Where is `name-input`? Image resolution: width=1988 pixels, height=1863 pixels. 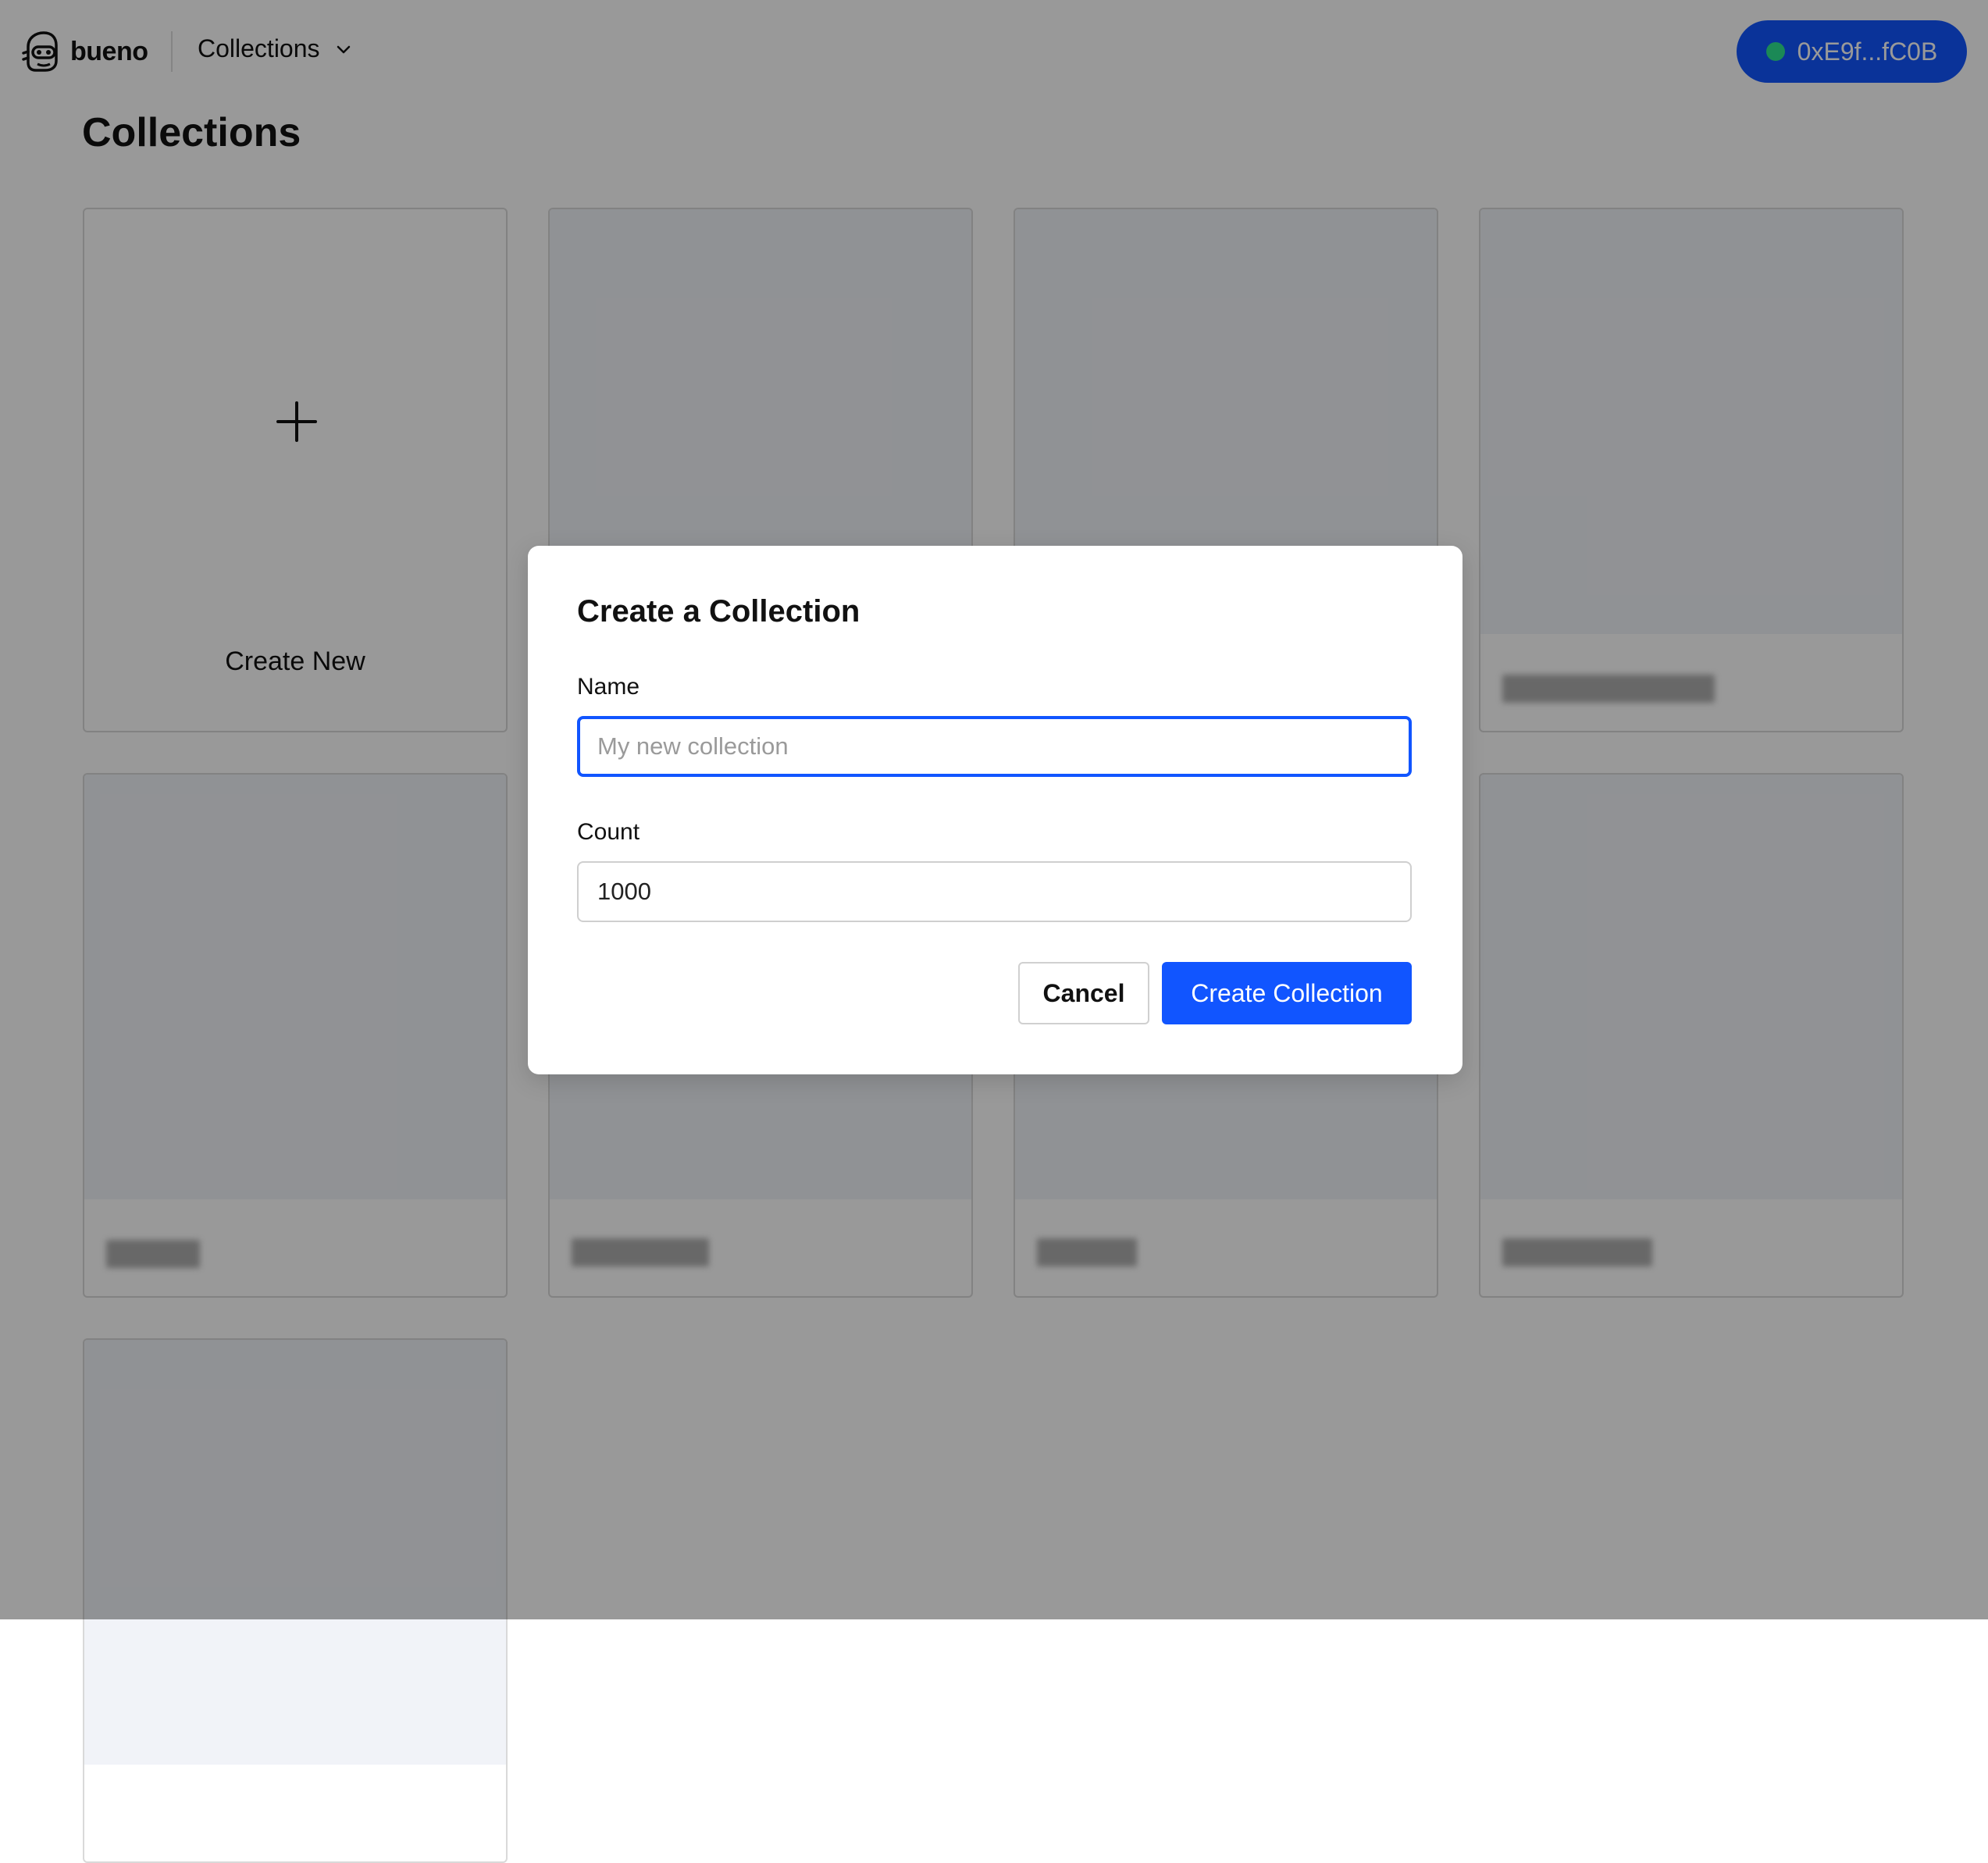
name-input is located at coordinates (994, 746).